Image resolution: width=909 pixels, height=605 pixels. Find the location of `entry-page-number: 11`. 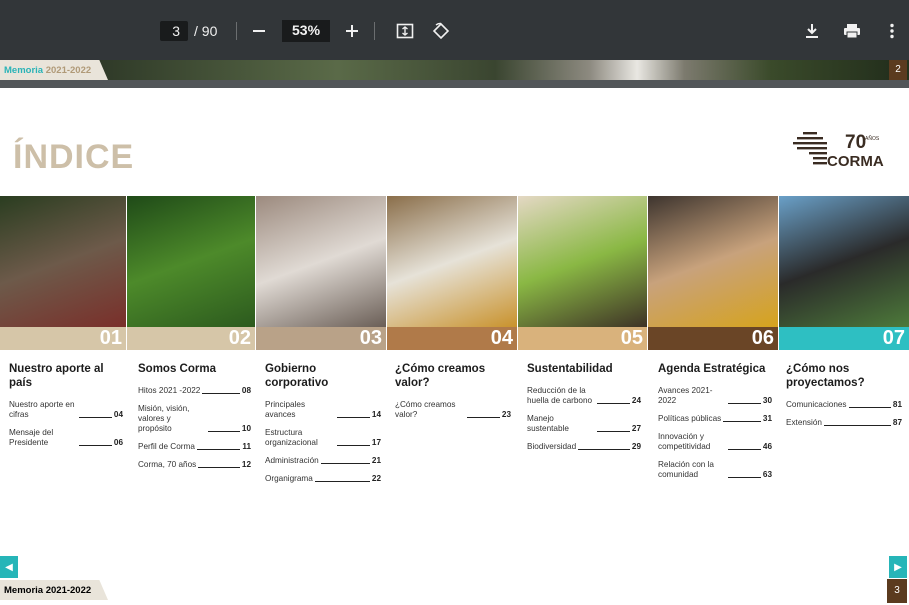

entry-page-number: 11 is located at coordinates (246, 446).